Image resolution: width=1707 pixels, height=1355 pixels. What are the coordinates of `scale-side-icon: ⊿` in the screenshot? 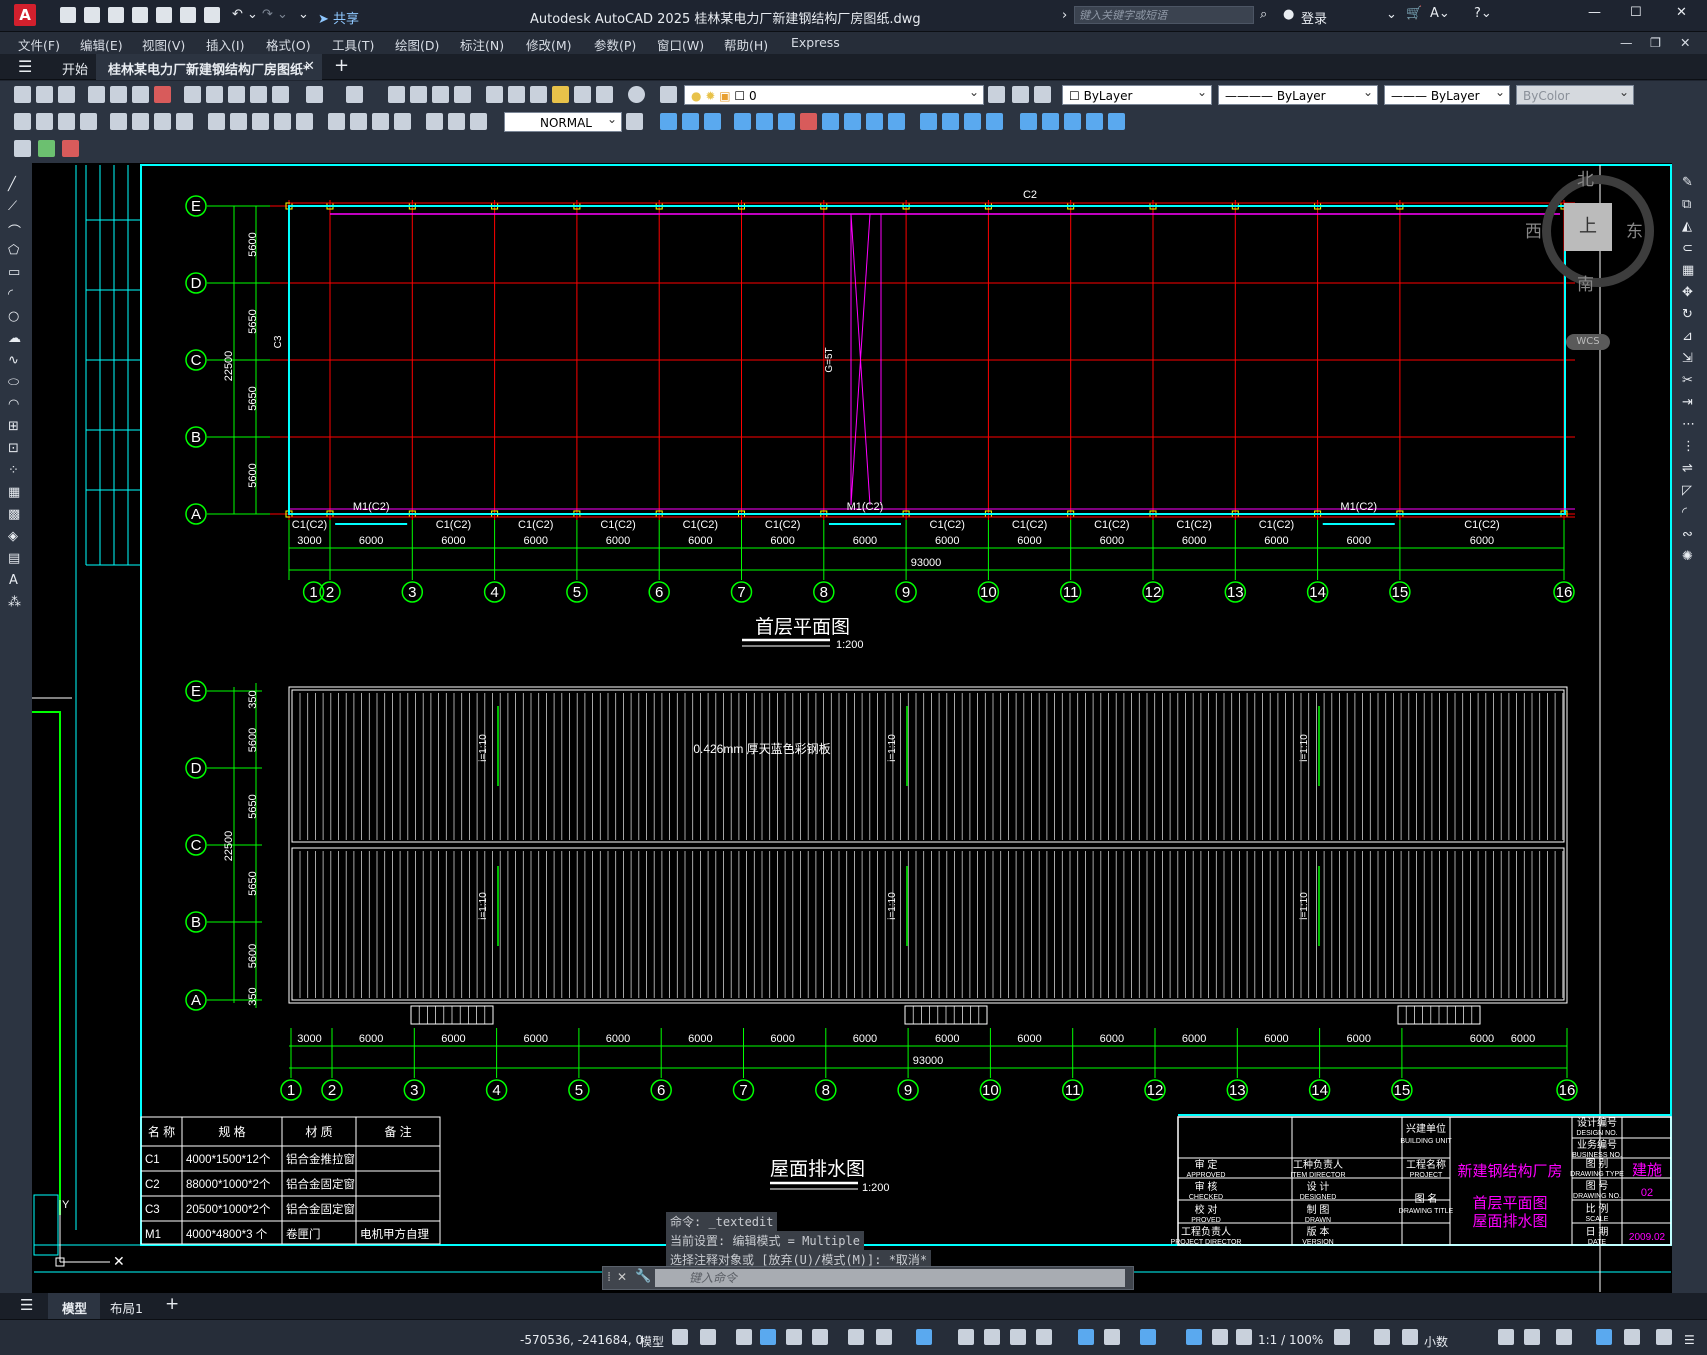 It's located at (1687, 336).